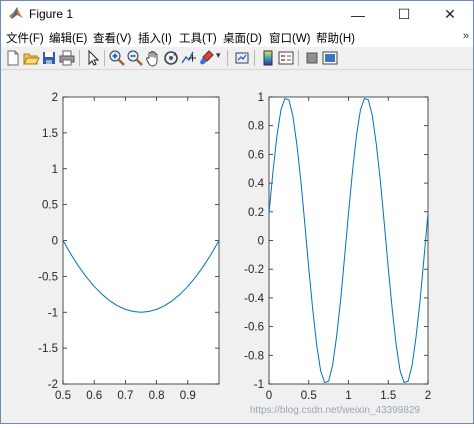 The image size is (474, 428). Describe the element at coordinates (335, 410) in the screenshot. I see `watermark-text: https://blog.csdn.net/weixin_43399829` at that location.